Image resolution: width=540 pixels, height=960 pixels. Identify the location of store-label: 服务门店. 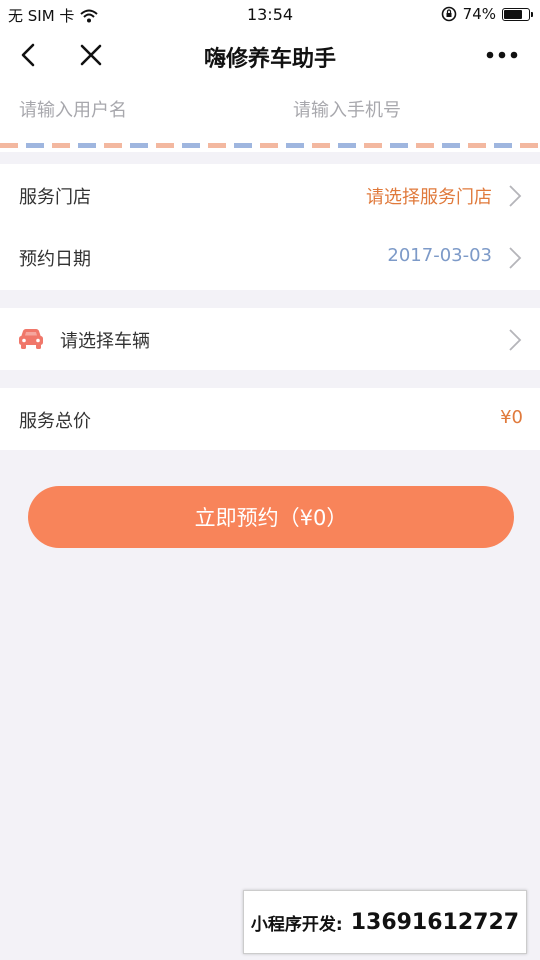
(55, 197).